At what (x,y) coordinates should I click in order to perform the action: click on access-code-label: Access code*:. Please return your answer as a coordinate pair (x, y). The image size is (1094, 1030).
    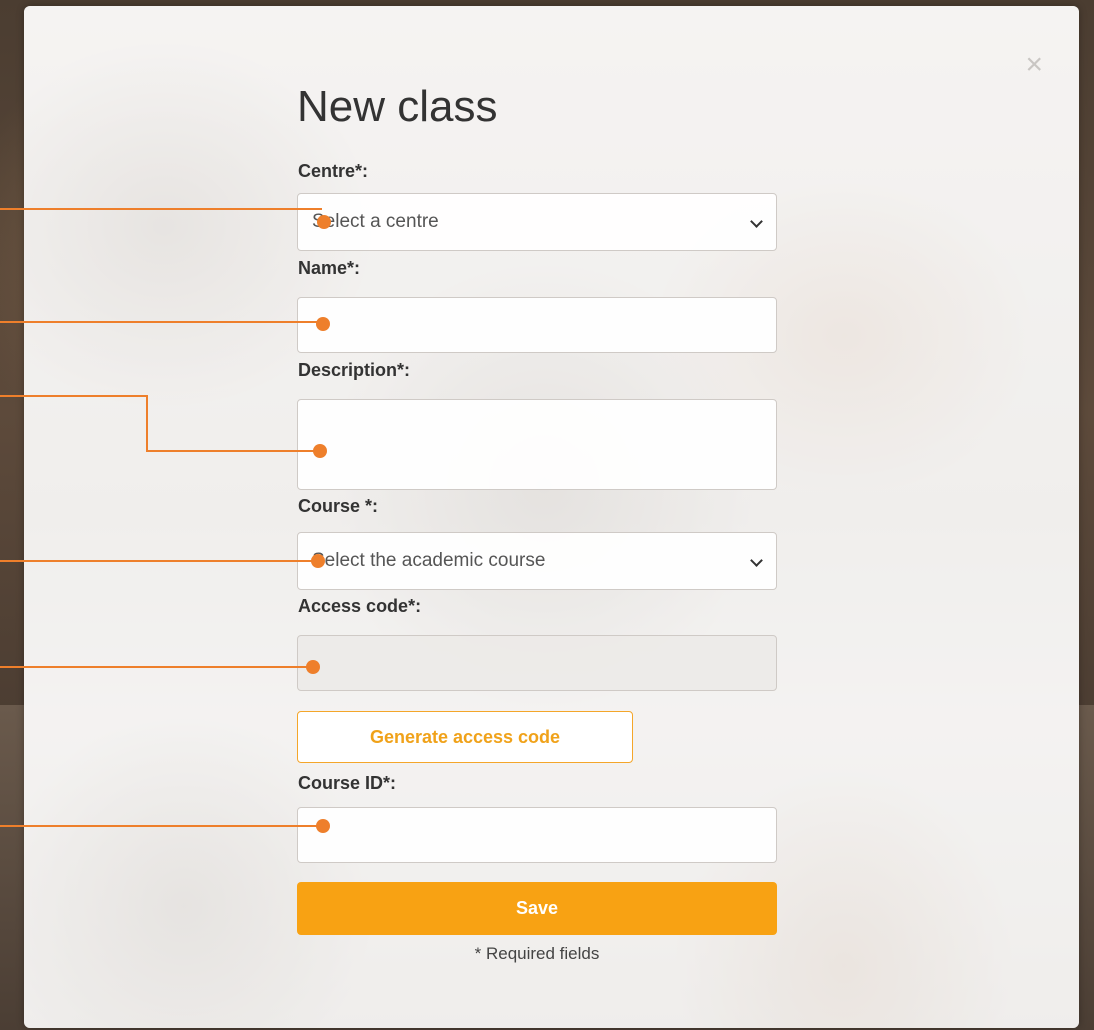
    Looking at the image, I should click on (360, 606).